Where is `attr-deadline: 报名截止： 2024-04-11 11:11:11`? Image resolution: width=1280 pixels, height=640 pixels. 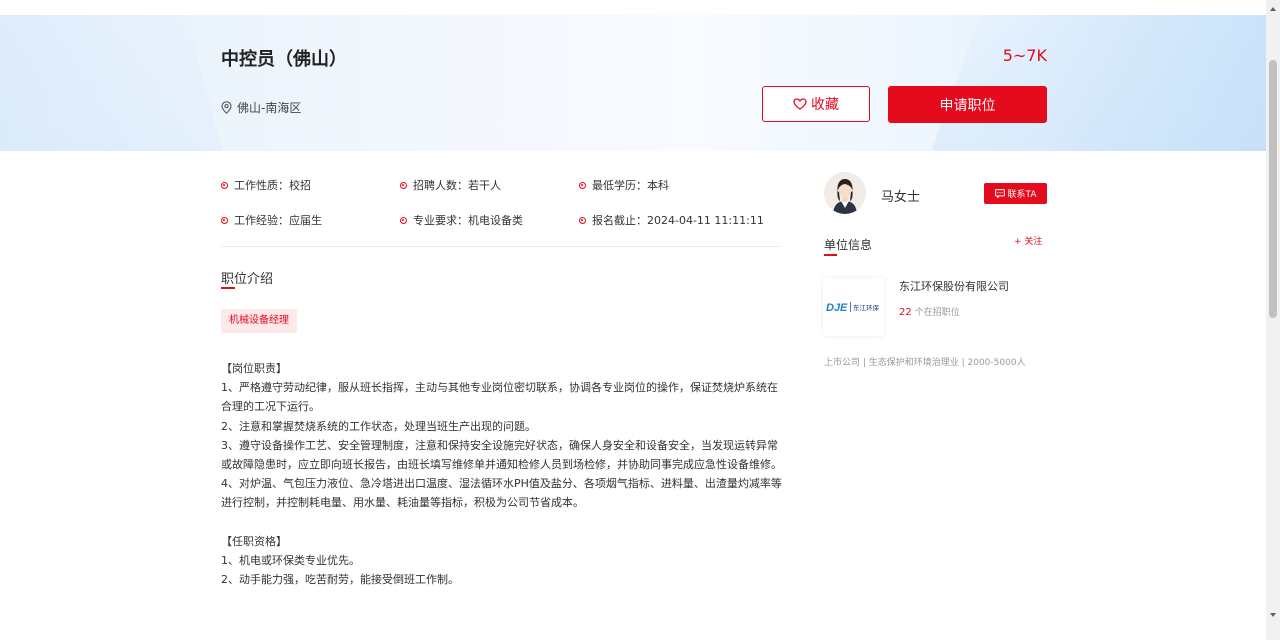 attr-deadline: 报名截止： 2024-04-11 11:11:11 is located at coordinates (671, 220).